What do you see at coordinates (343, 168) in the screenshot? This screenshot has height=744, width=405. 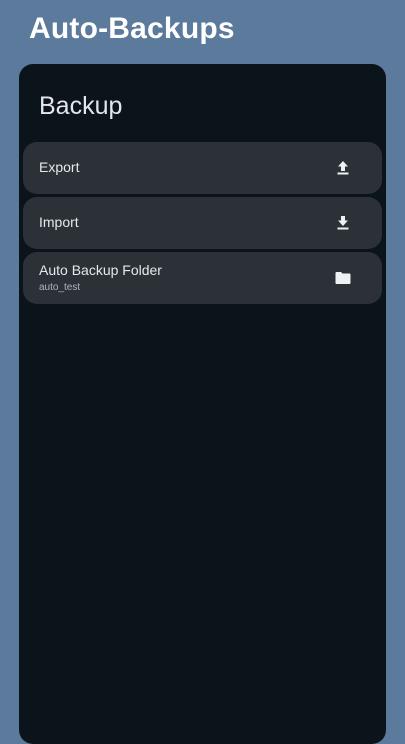 I see `upload-icon` at bounding box center [343, 168].